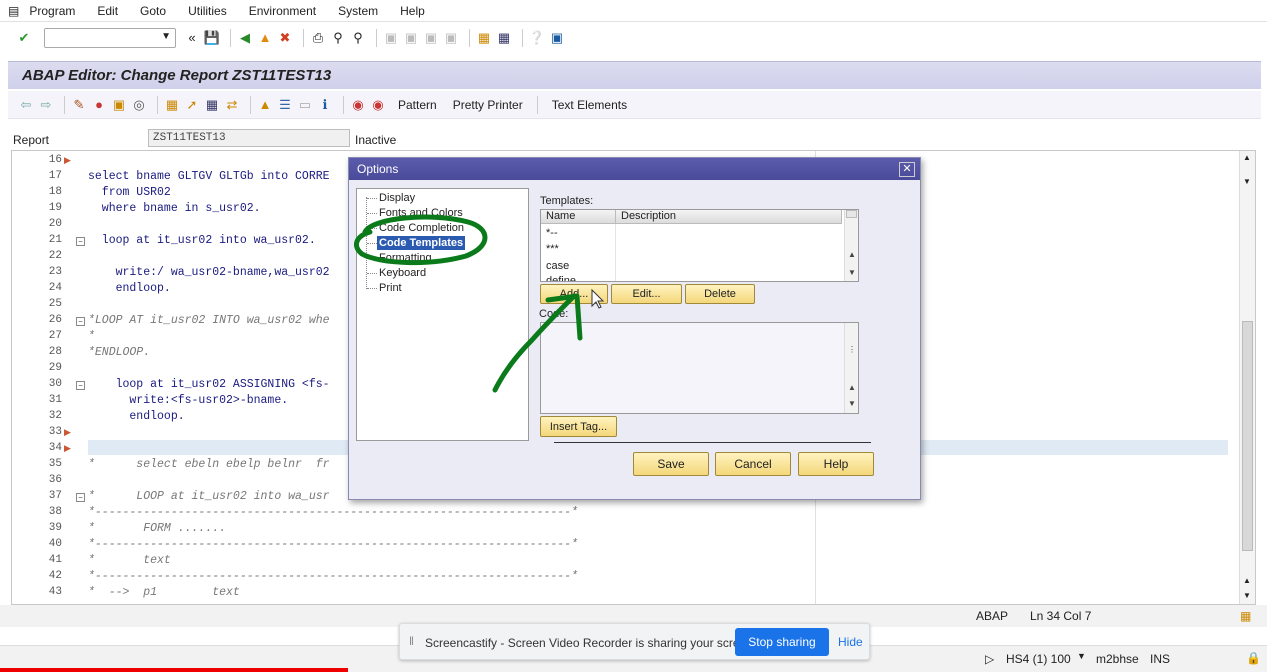 Image resolution: width=1267 pixels, height=672 pixels. I want to click on help-button: Help, so click(836, 464).